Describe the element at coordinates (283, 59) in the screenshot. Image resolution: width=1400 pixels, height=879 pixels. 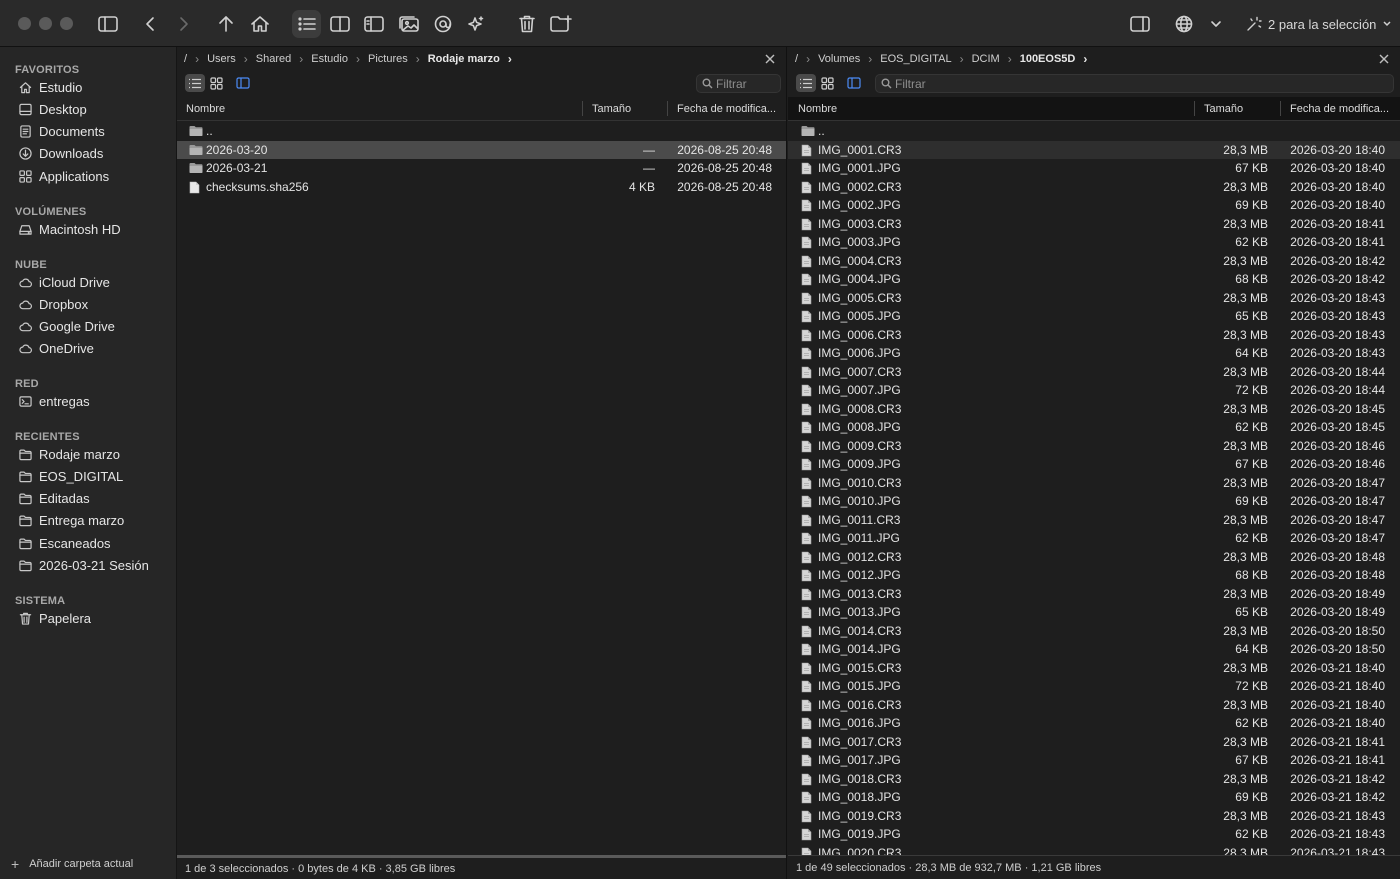
I see `breadcrumb-item: Shared ›` at that location.